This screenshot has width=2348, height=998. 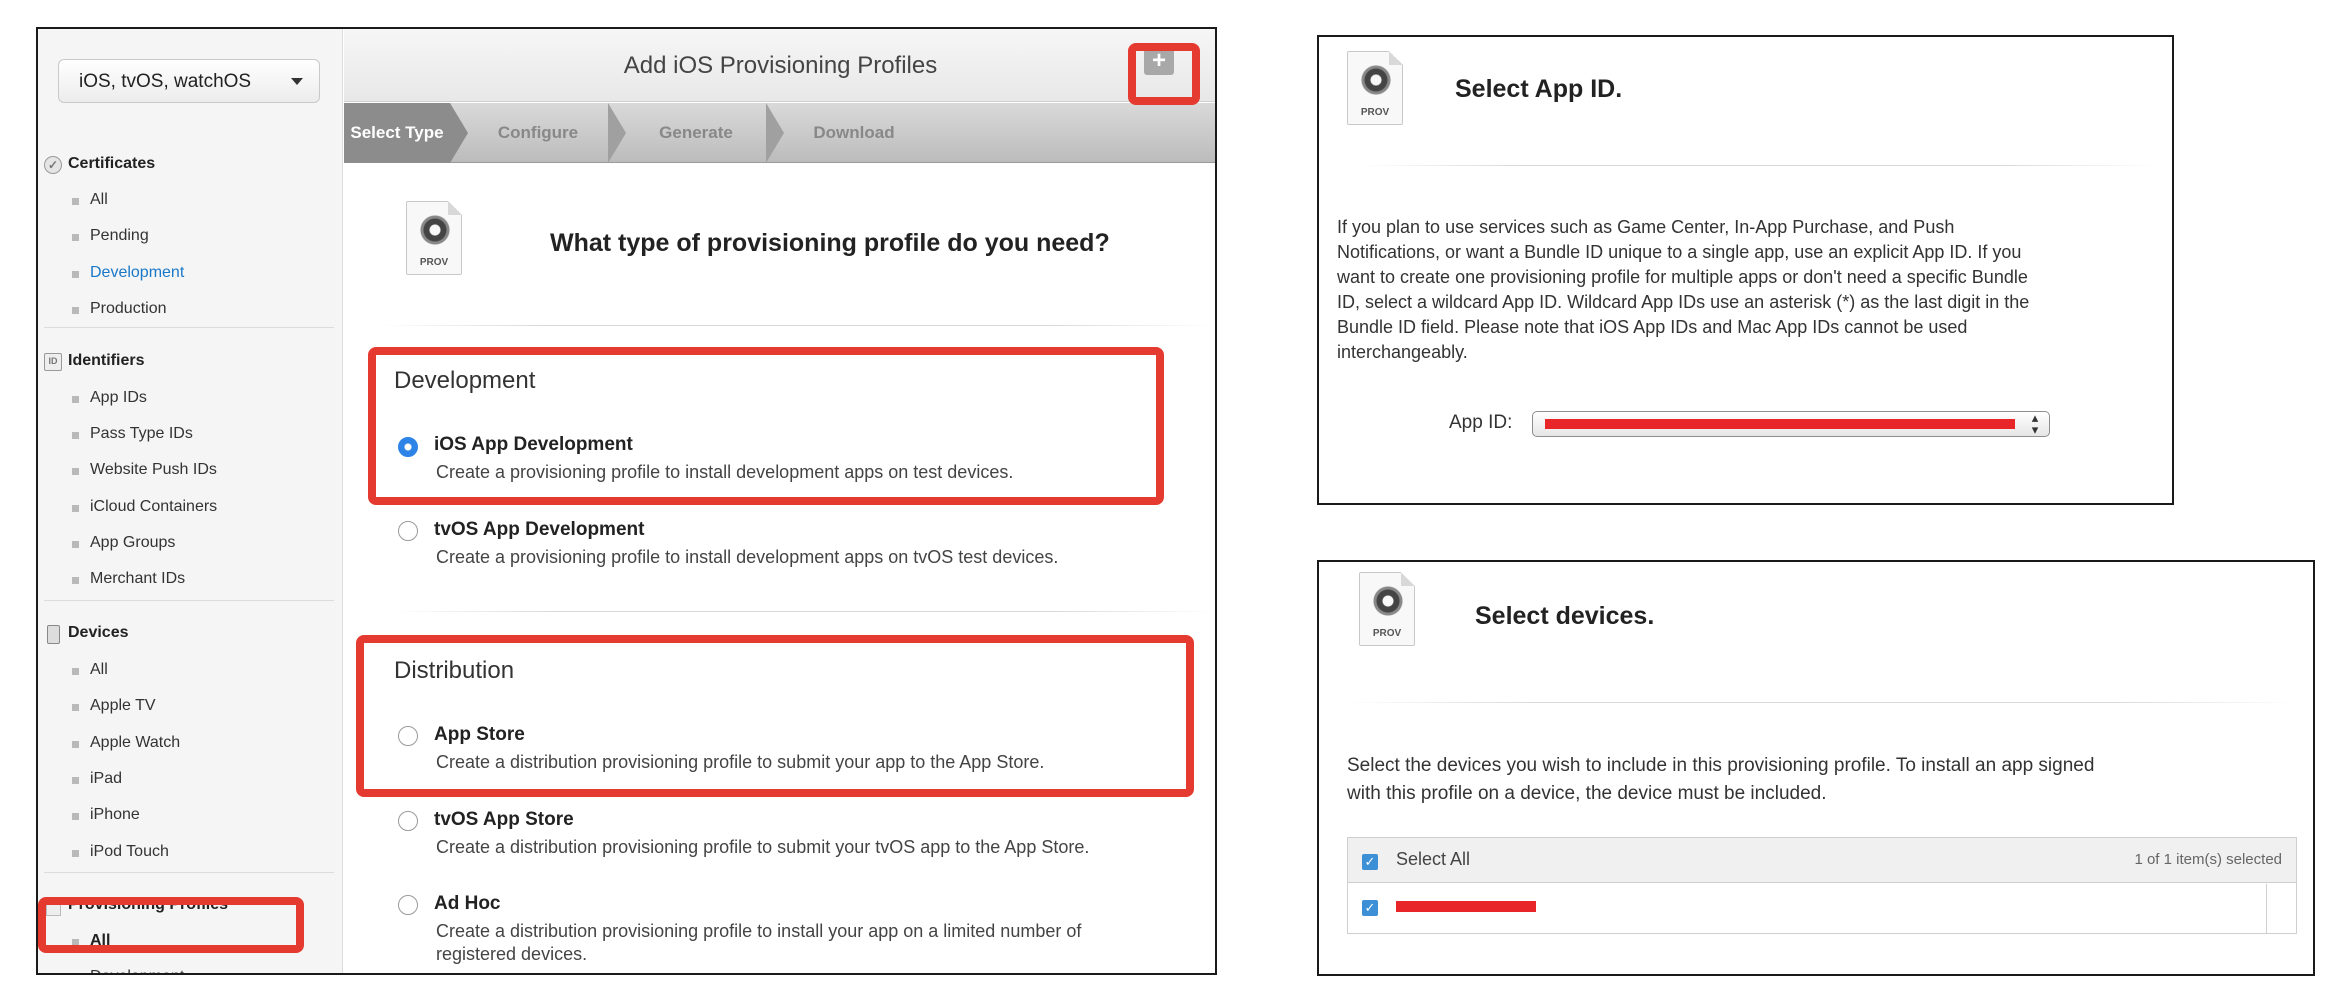 What do you see at coordinates (53, 634) in the screenshot?
I see `device-icon` at bounding box center [53, 634].